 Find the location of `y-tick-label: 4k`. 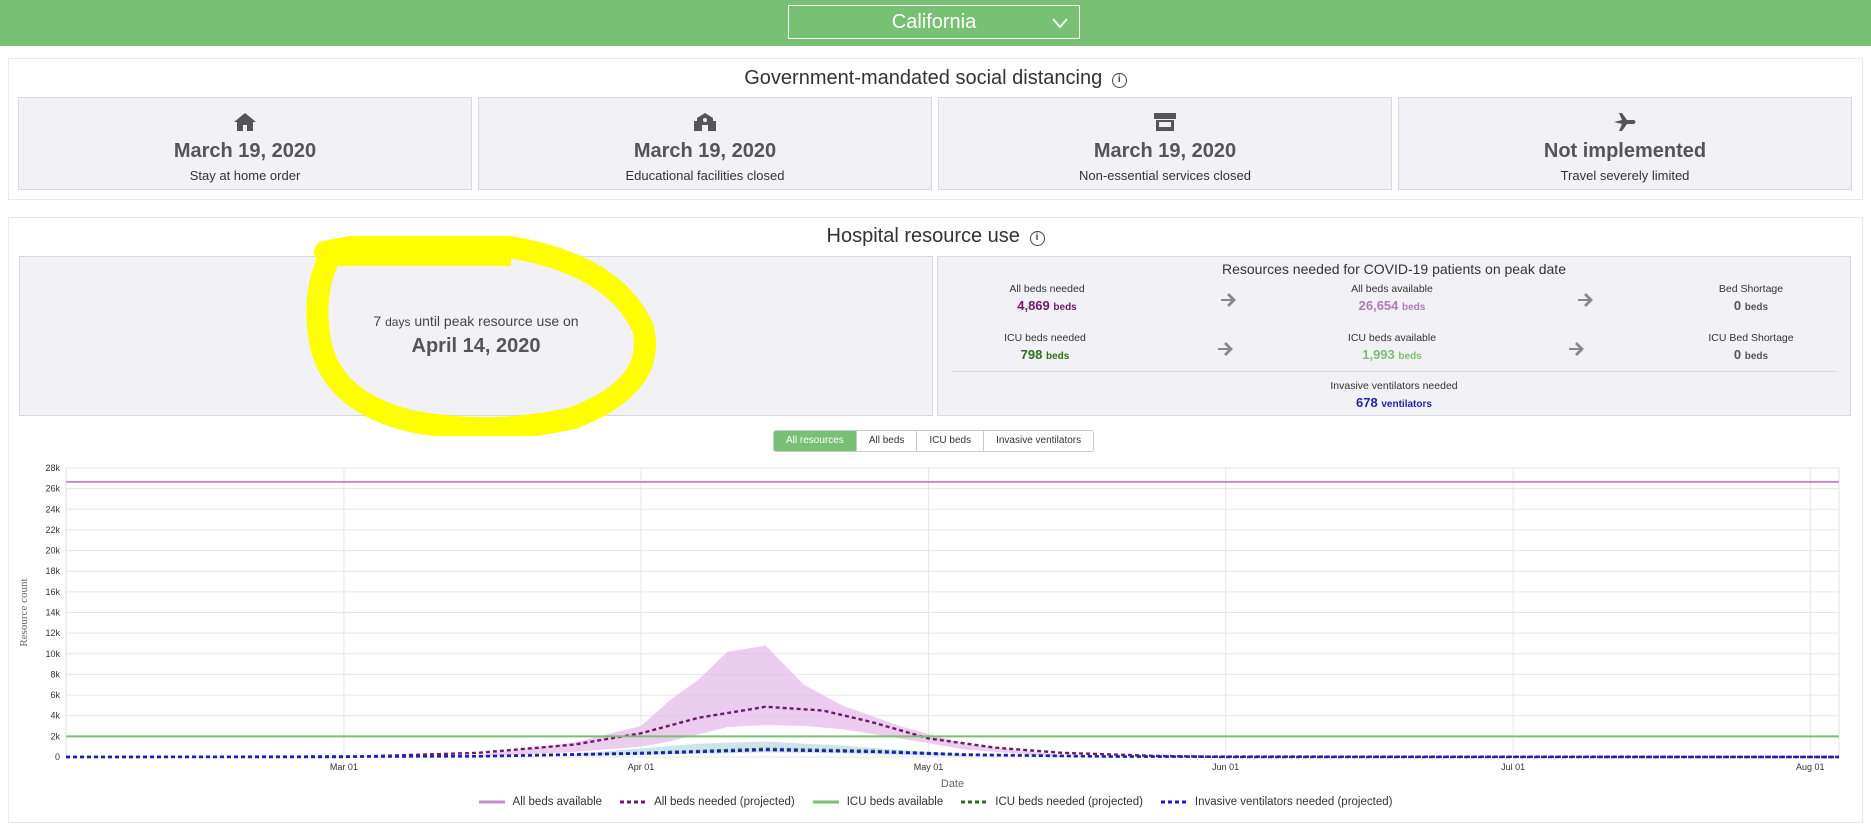

y-tick-label: 4k is located at coordinates (55, 716).